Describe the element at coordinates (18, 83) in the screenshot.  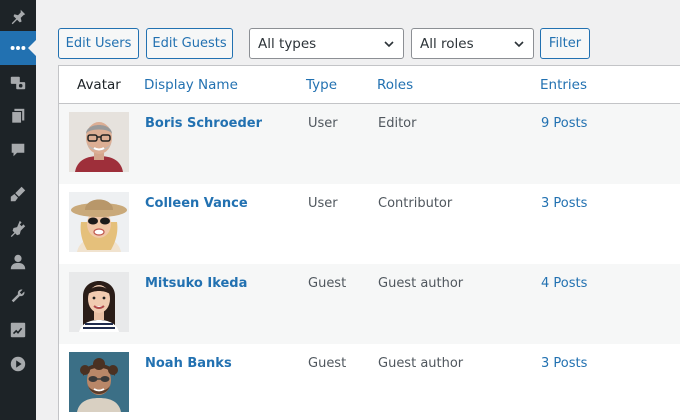
I see `media-icon` at that location.